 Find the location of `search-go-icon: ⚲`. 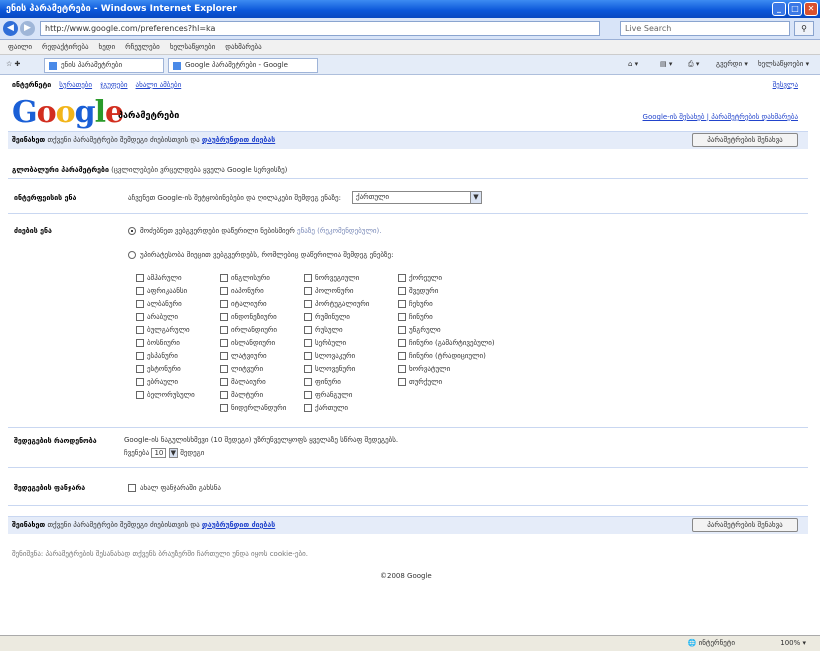

search-go-icon: ⚲ is located at coordinates (804, 28).